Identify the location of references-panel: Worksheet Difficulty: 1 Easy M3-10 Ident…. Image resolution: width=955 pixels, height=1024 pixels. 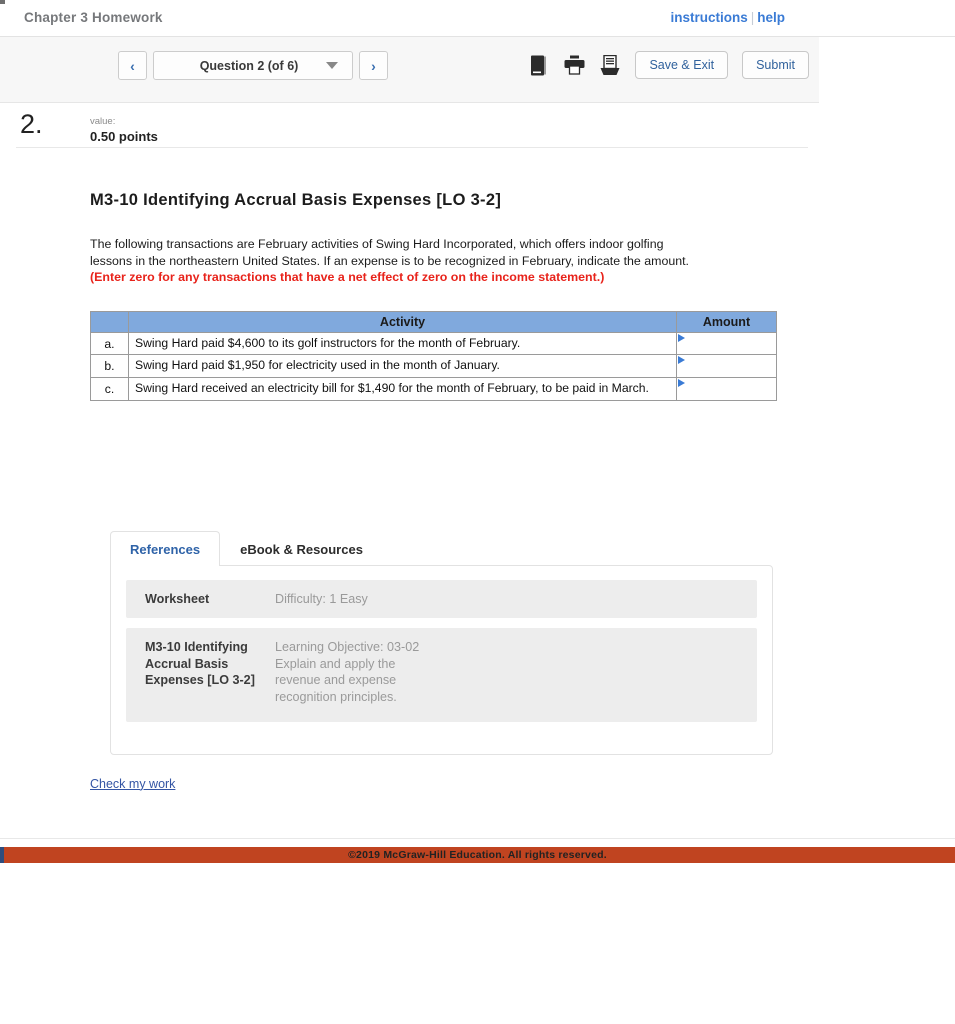
(441, 659).